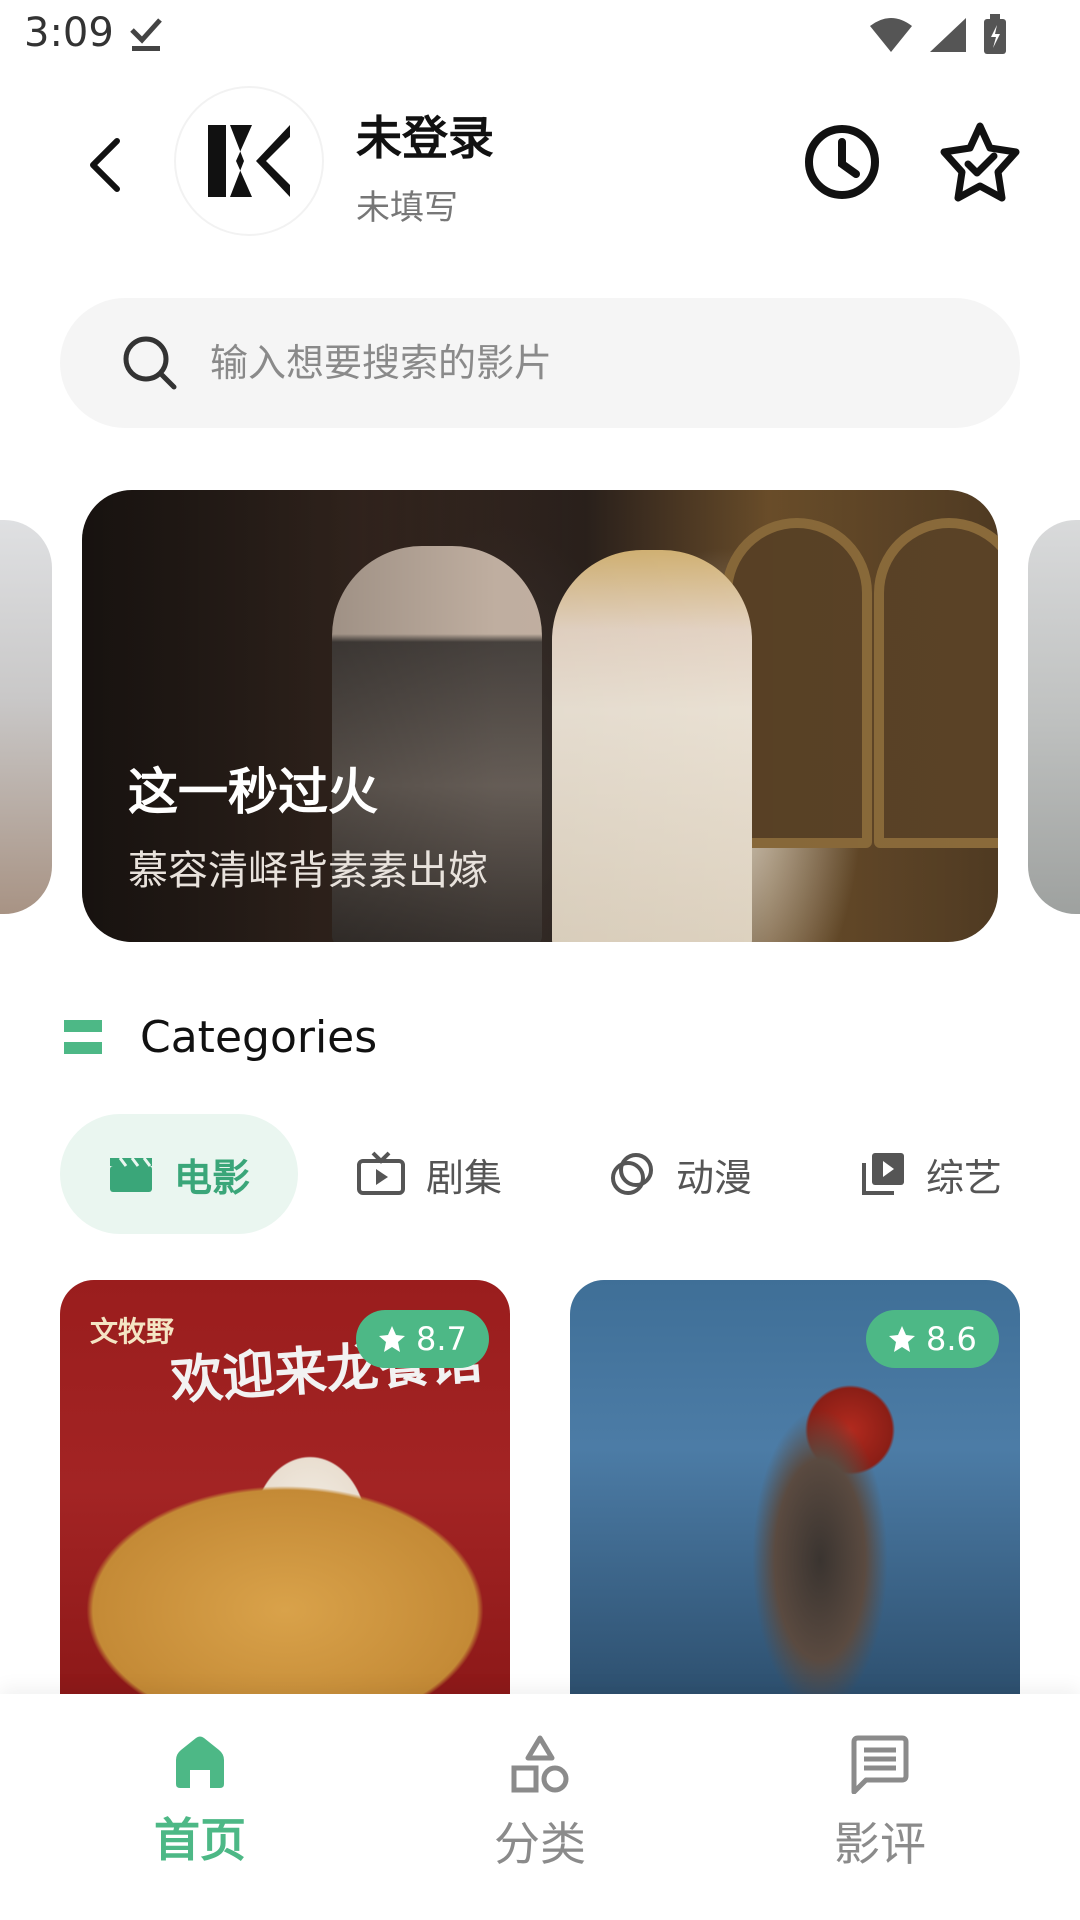 The image size is (1080, 1920). I want to click on banner-title: 这一秒过火, so click(253, 792).